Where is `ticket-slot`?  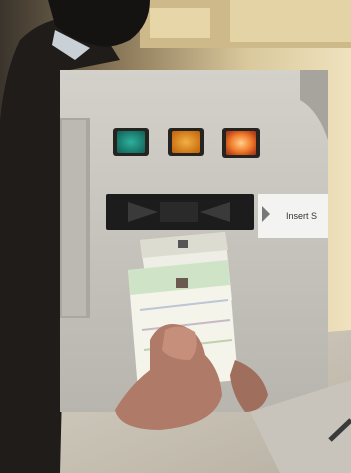 ticket-slot is located at coordinates (180, 212).